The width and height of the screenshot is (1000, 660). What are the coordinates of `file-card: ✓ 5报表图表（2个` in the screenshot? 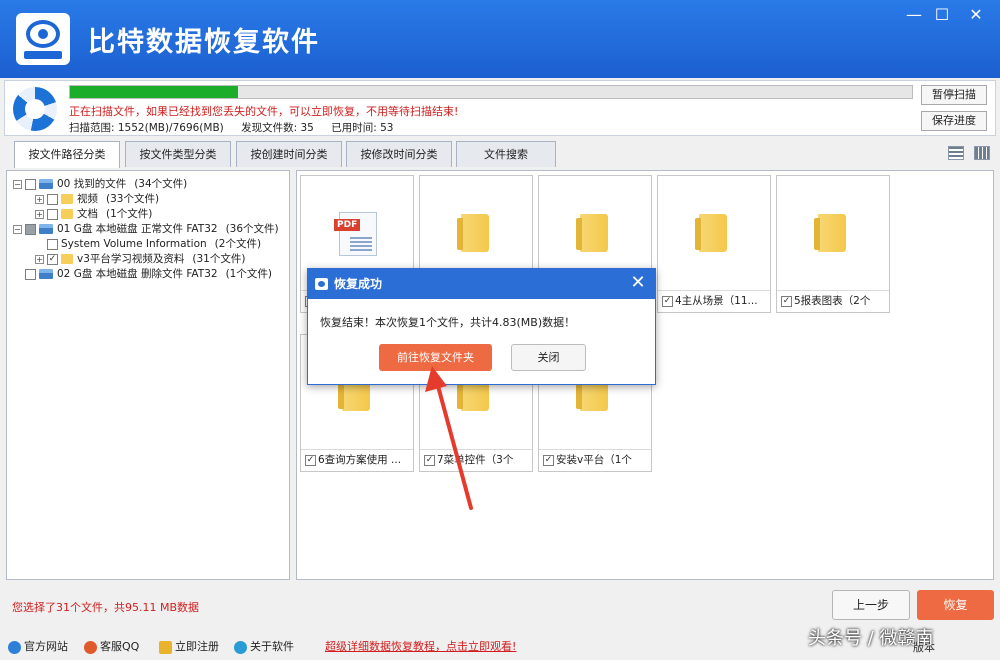 It's located at (833, 244).